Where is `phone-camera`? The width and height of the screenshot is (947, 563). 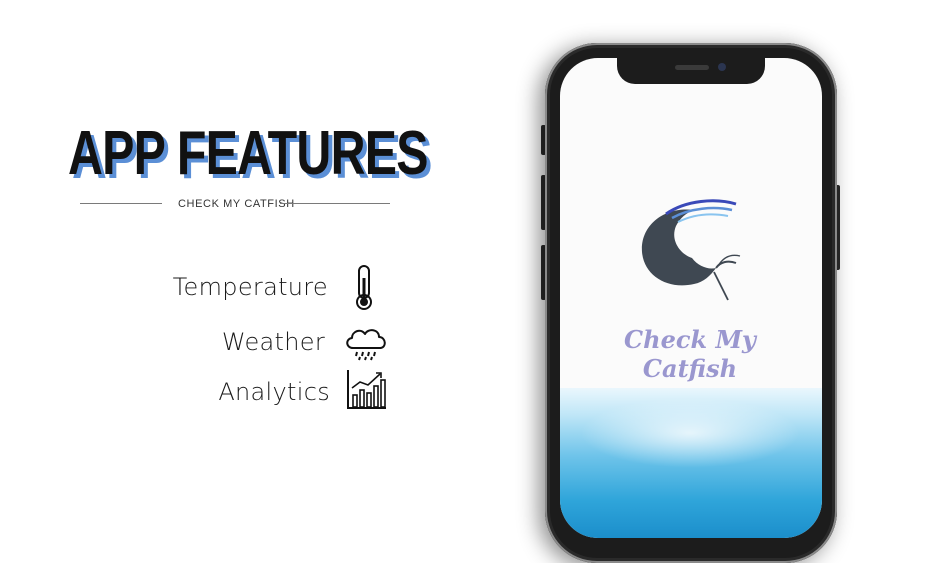 phone-camera is located at coordinates (722, 67).